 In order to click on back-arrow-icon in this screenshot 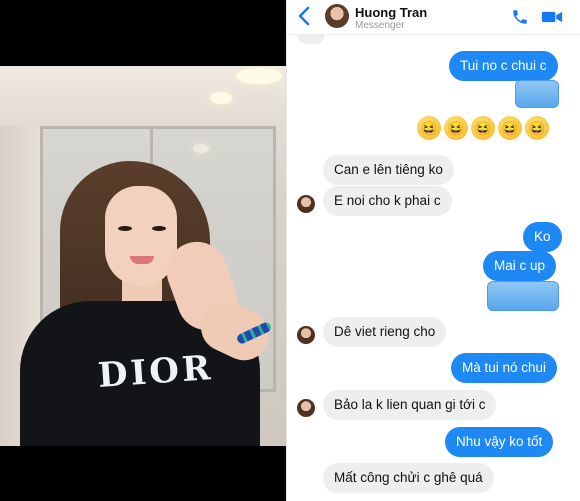, I will do `click(306, 16)`.